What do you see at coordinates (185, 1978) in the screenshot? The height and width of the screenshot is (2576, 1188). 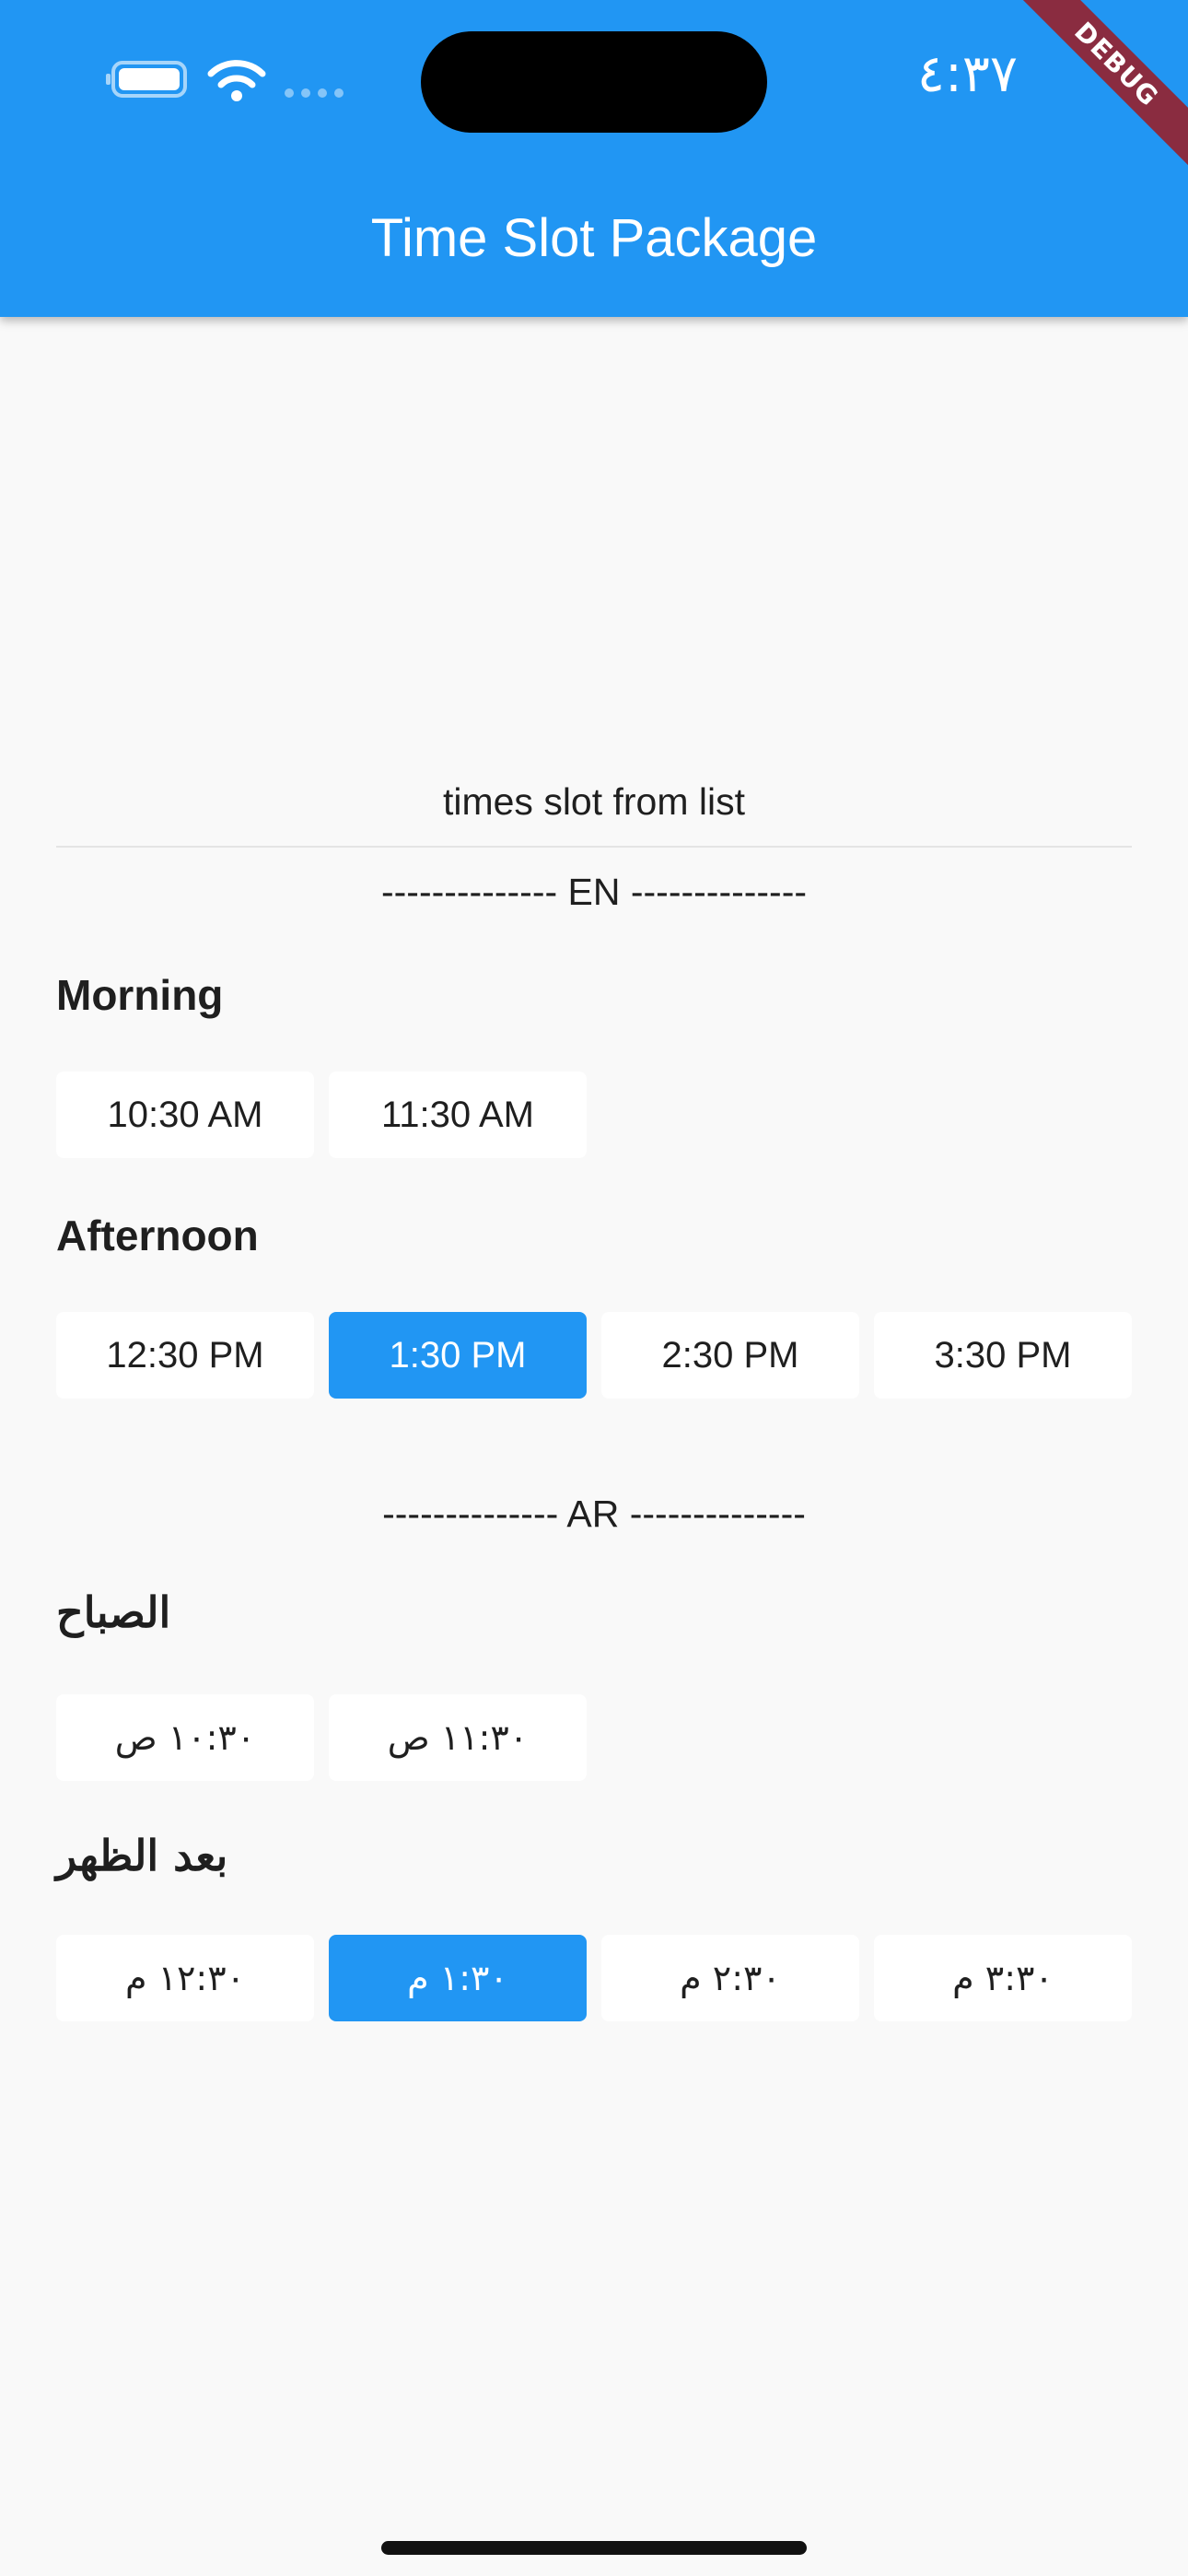 I see `time-slot: ١٢:٣٠ م` at bounding box center [185, 1978].